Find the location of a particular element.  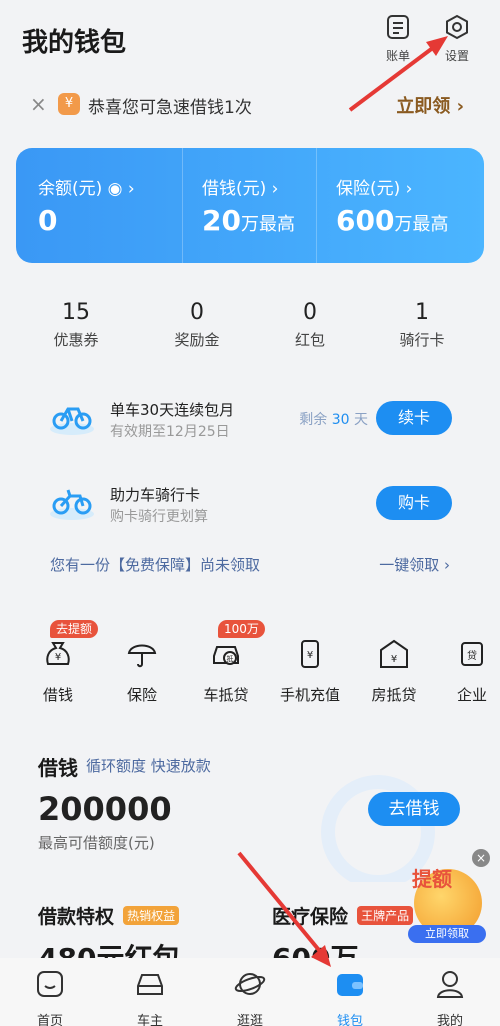

tab-bar: 首页 车主 逛逛 钱包 我的 is located at coordinates (250, 992).